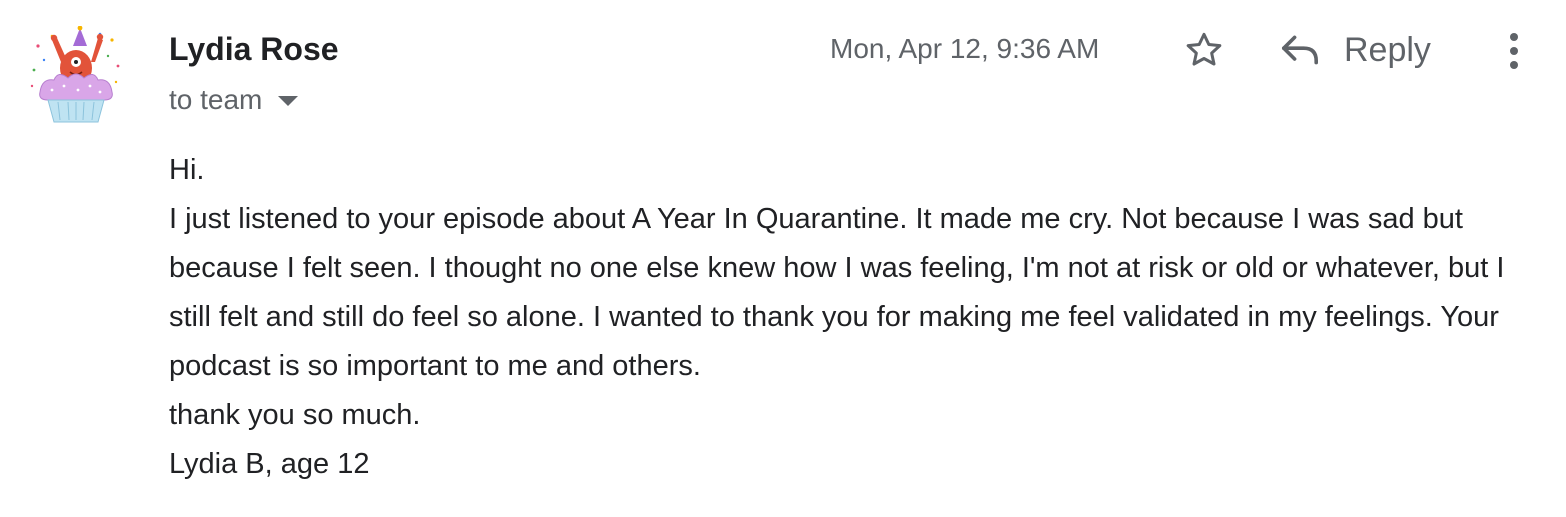 The width and height of the screenshot is (1566, 517). I want to click on cupcake-monster-avatar-icon, so click(75, 74).